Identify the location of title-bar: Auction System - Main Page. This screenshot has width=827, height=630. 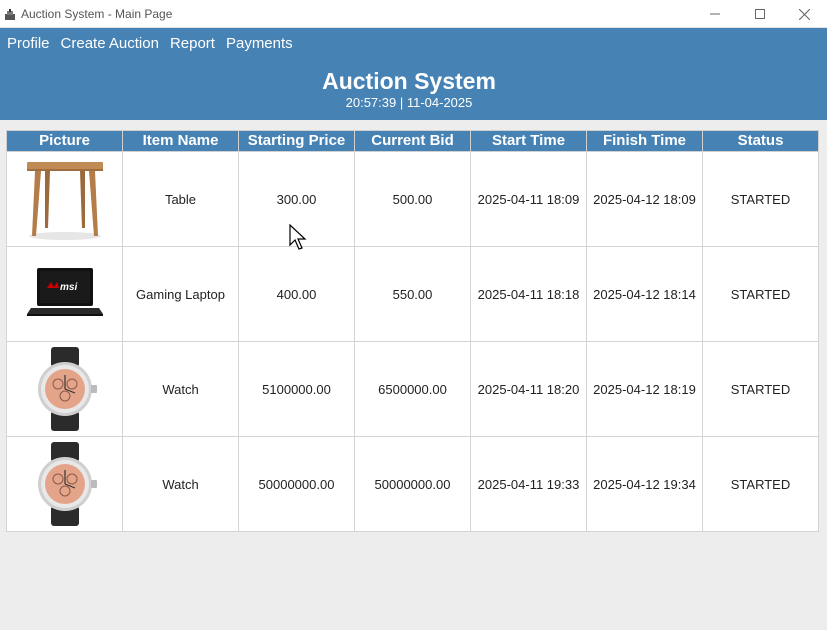
(413, 14).